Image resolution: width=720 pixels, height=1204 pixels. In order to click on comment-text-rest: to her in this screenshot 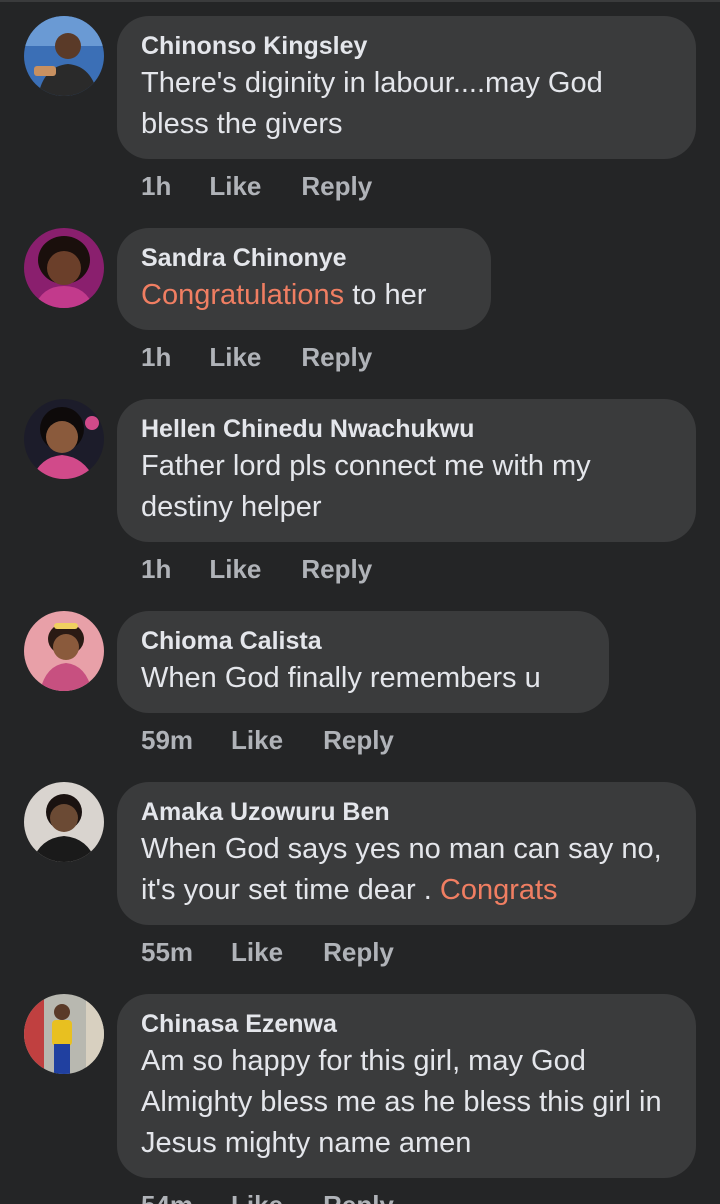, I will do `click(385, 295)`.